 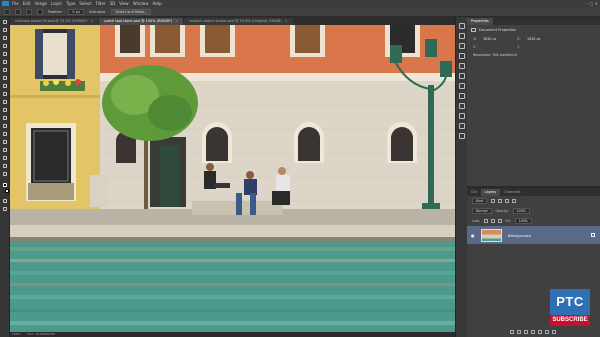 I want to click on rectangle-tool-icon, so click(x=5, y=158).